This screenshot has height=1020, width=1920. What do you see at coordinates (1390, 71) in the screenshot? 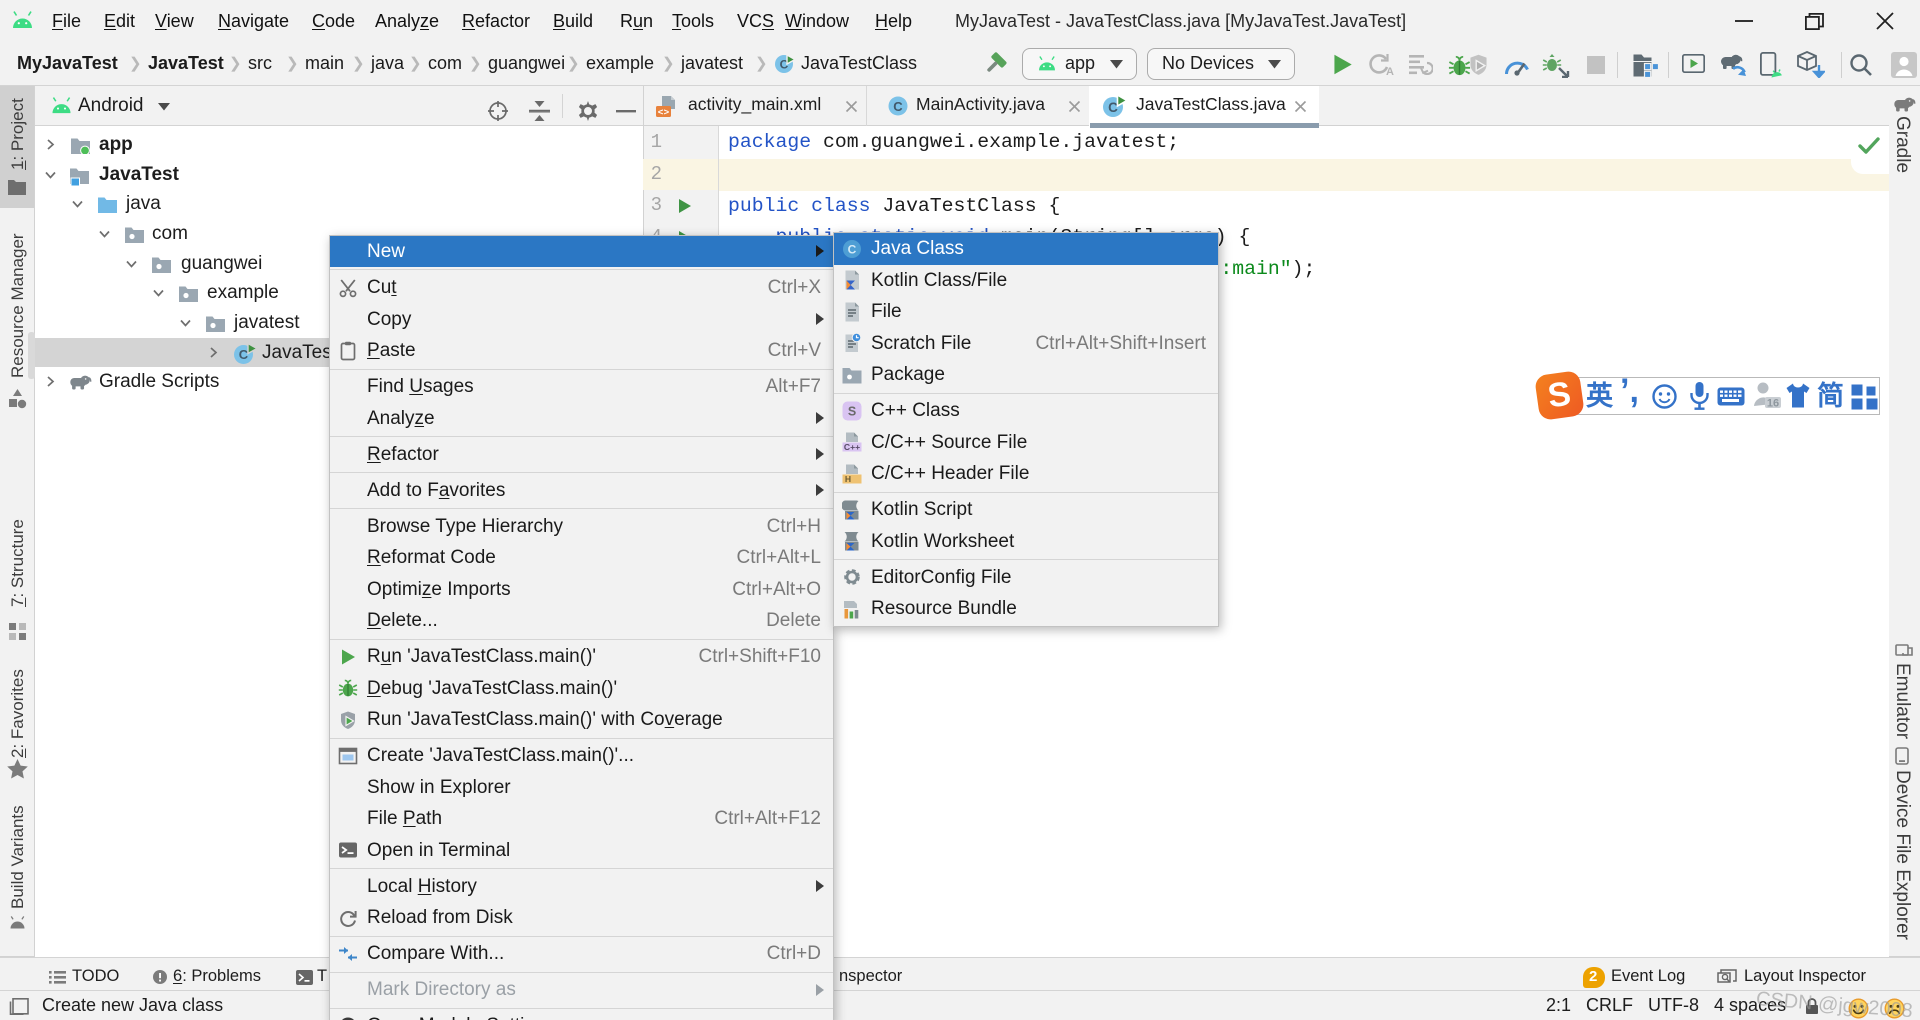
I see `svg-text: A` at bounding box center [1390, 71].